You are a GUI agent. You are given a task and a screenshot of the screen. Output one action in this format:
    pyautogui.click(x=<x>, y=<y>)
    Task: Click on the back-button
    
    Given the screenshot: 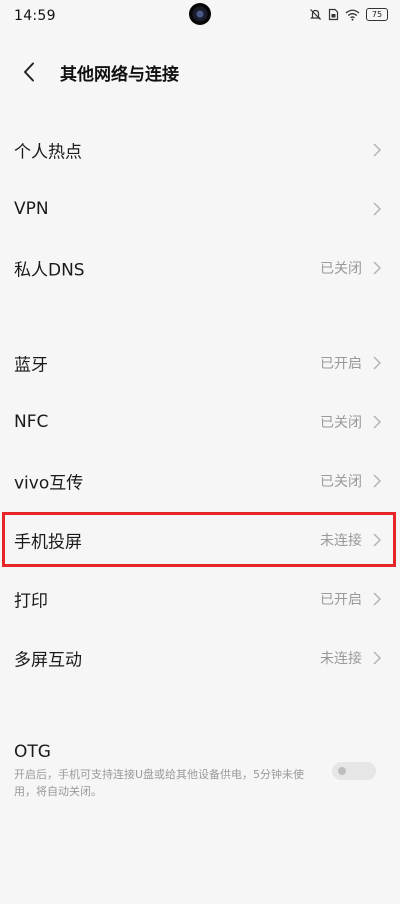 What is the action you would take?
    pyautogui.click(x=29, y=72)
    